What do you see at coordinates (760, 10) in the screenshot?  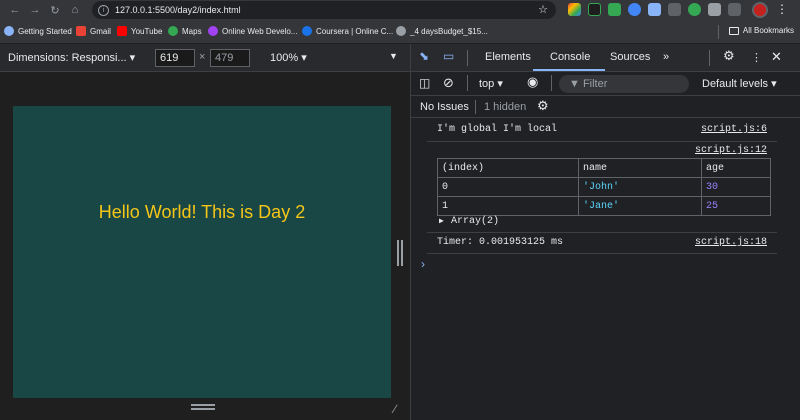 I see `profile-avatar` at bounding box center [760, 10].